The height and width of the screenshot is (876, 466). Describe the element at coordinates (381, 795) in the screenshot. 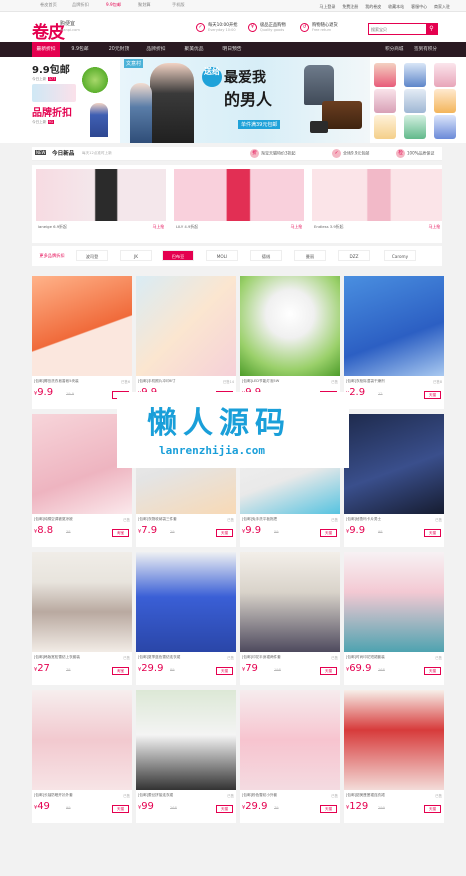

I see `product-title: [包邮]甜美蓬蓬裙连衣裙` at that location.